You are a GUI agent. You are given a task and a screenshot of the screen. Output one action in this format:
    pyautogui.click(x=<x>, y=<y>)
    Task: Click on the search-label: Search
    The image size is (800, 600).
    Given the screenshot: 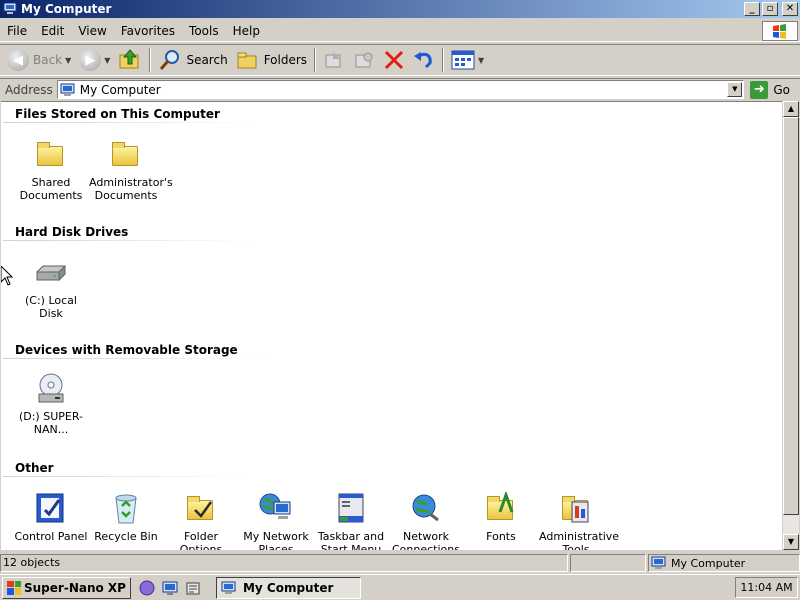 What is the action you would take?
    pyautogui.click(x=207, y=60)
    